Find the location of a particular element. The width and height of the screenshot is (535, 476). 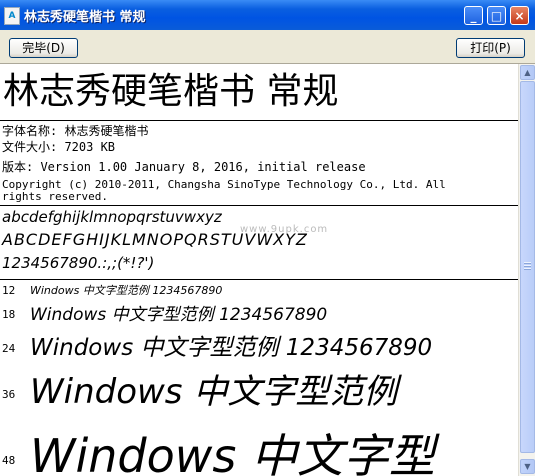

copyright-info-line2: rights reserved. is located at coordinates (55, 196).